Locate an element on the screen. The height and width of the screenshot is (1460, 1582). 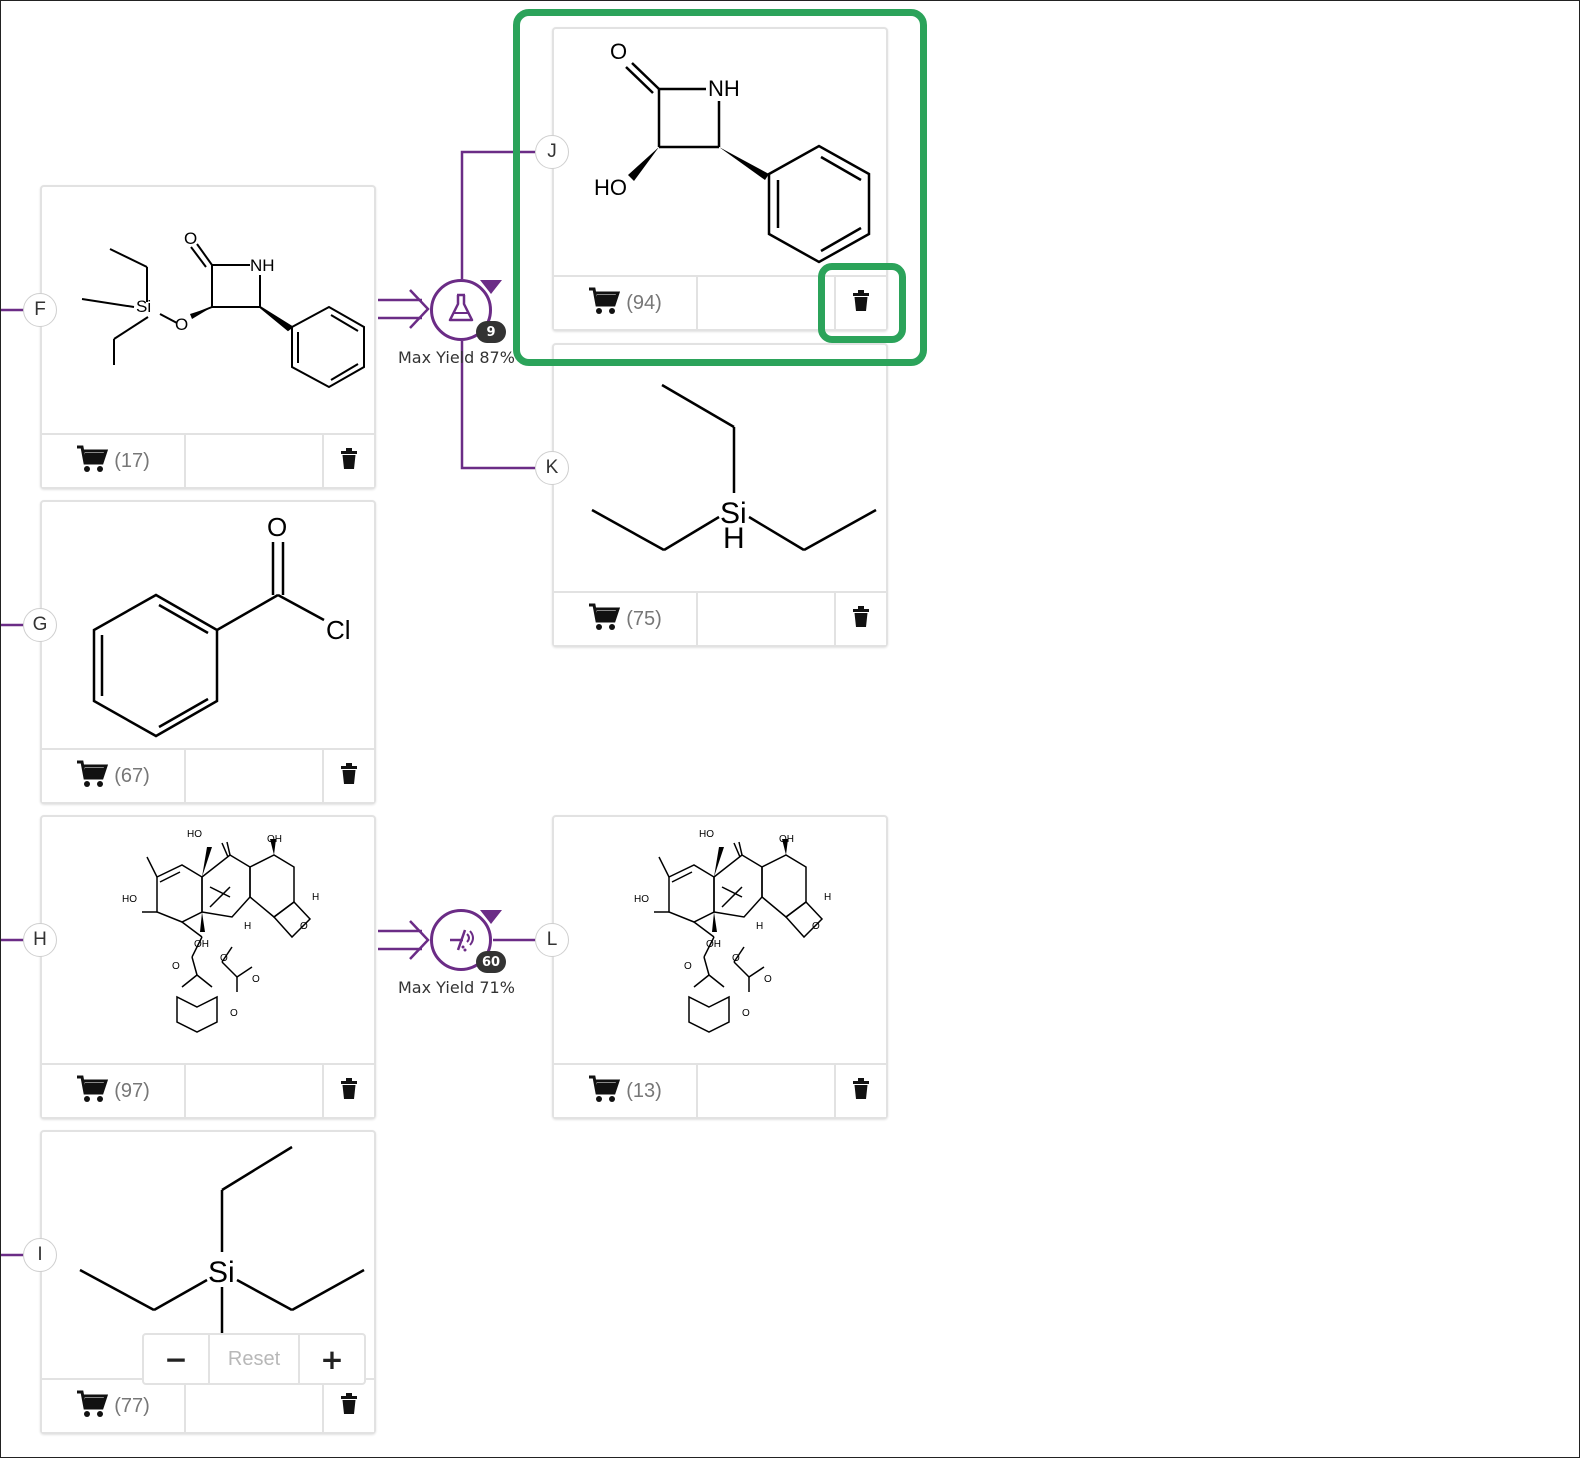
molecule-card-k: Si H (75) is located at coordinates (720, 495).